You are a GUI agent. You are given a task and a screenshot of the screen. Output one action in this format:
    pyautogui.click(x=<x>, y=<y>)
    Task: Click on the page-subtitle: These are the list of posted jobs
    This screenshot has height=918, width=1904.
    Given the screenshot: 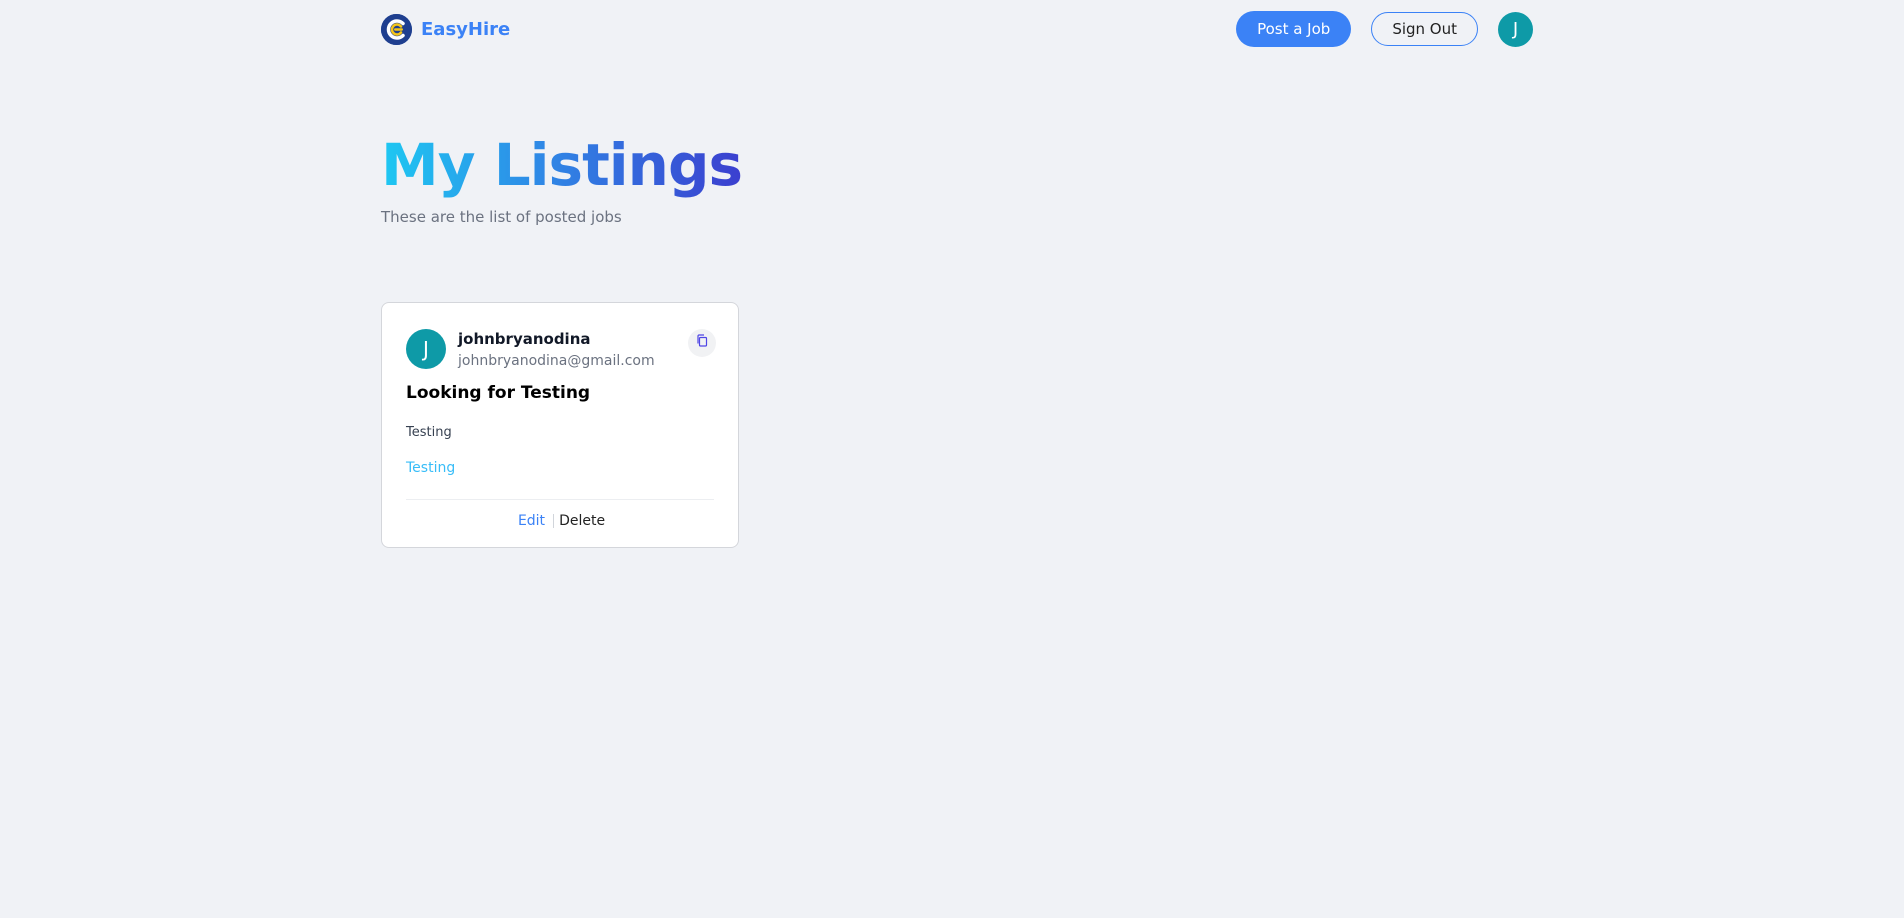 What is the action you would take?
    pyautogui.click(x=501, y=217)
    